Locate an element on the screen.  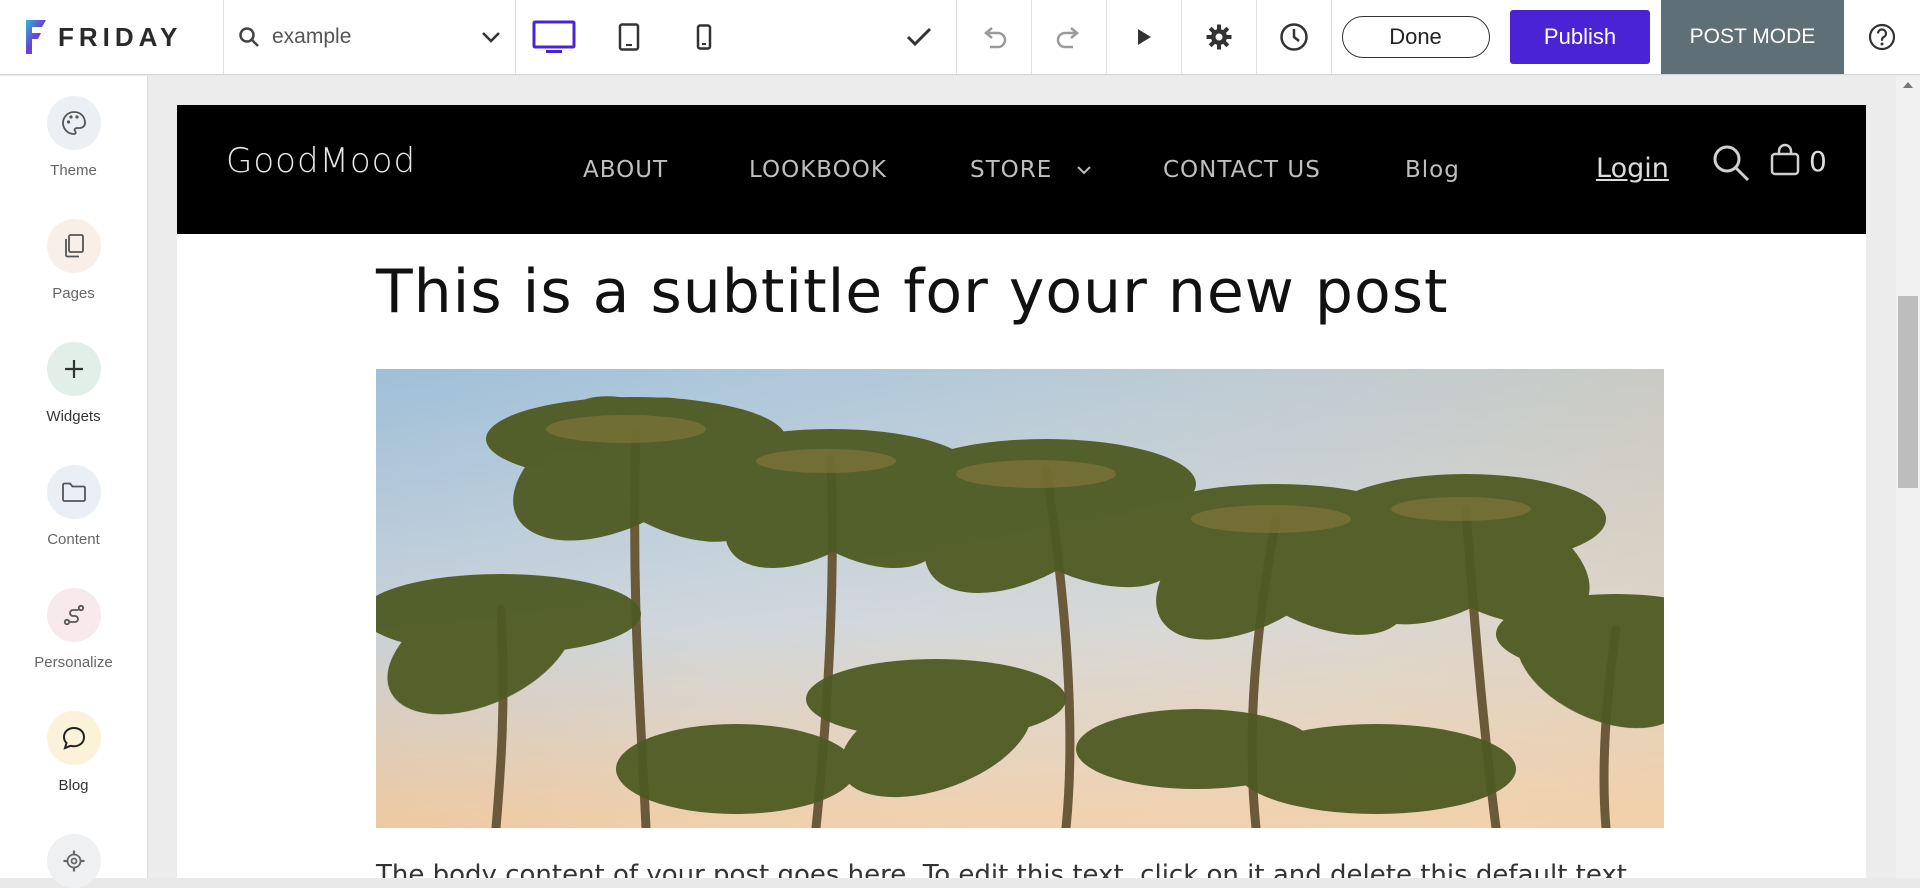
redo-button is located at coordinates (1068, 37).